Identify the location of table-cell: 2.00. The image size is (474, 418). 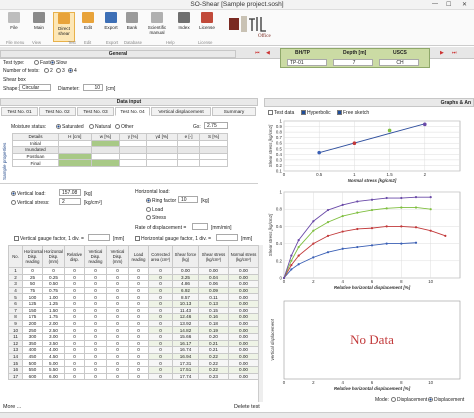
(53, 323).